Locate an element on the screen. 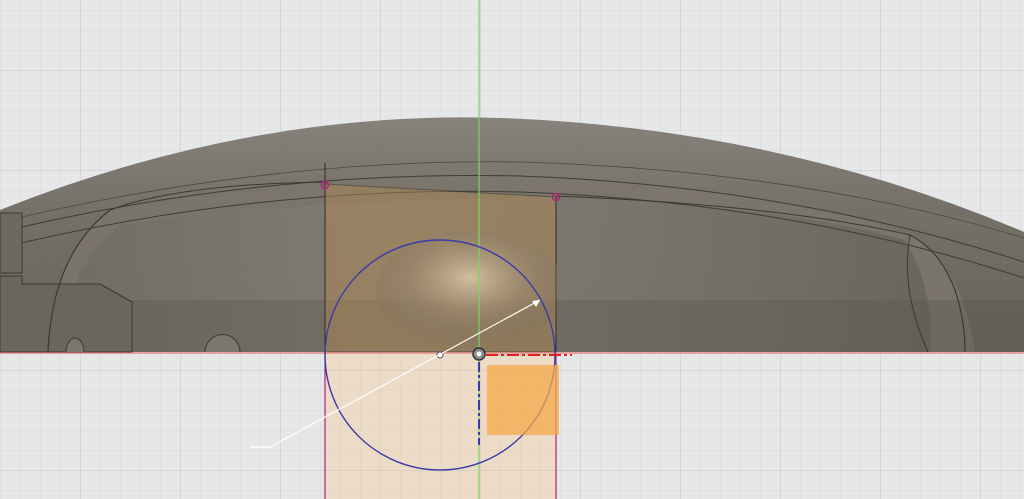  origin-icon is located at coordinates (479, 354).